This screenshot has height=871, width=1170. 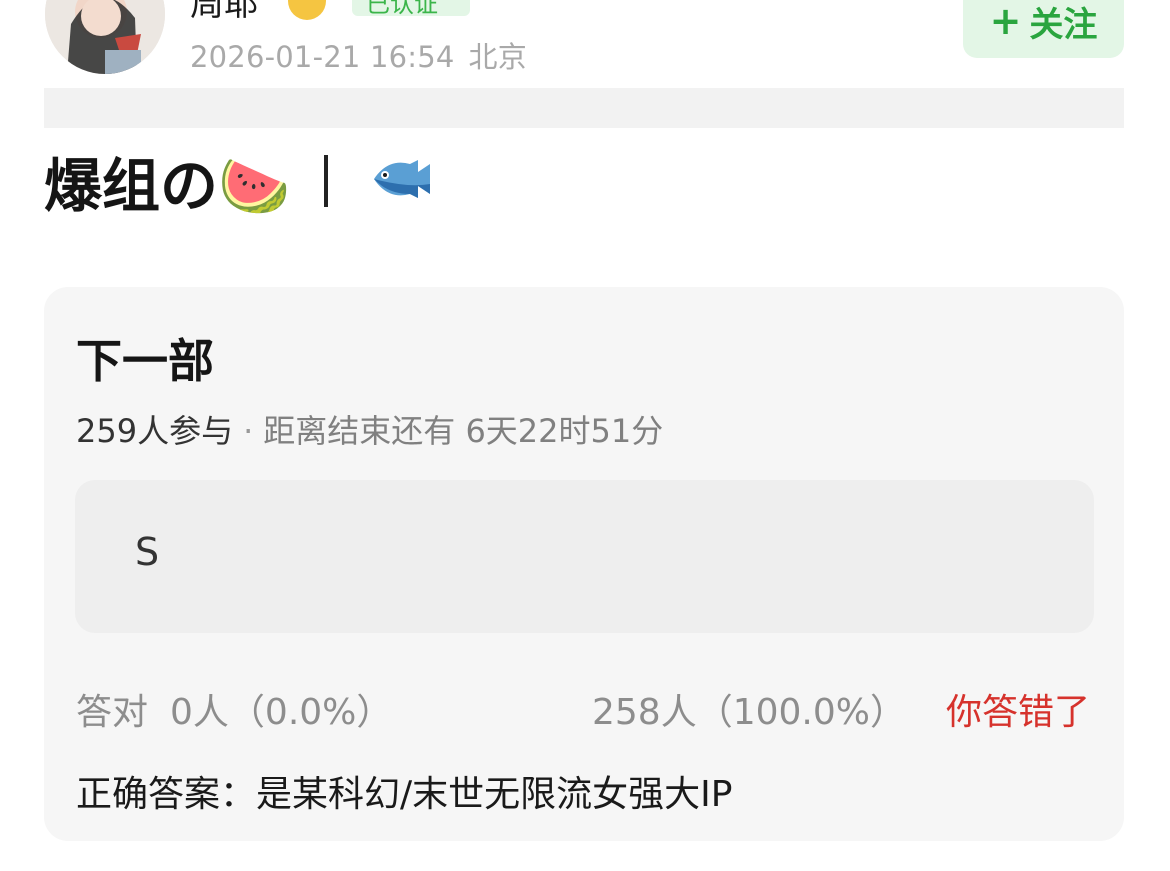 I want to click on wrong-stats: 258人（100.0%） 你答错了, so click(x=841, y=709).